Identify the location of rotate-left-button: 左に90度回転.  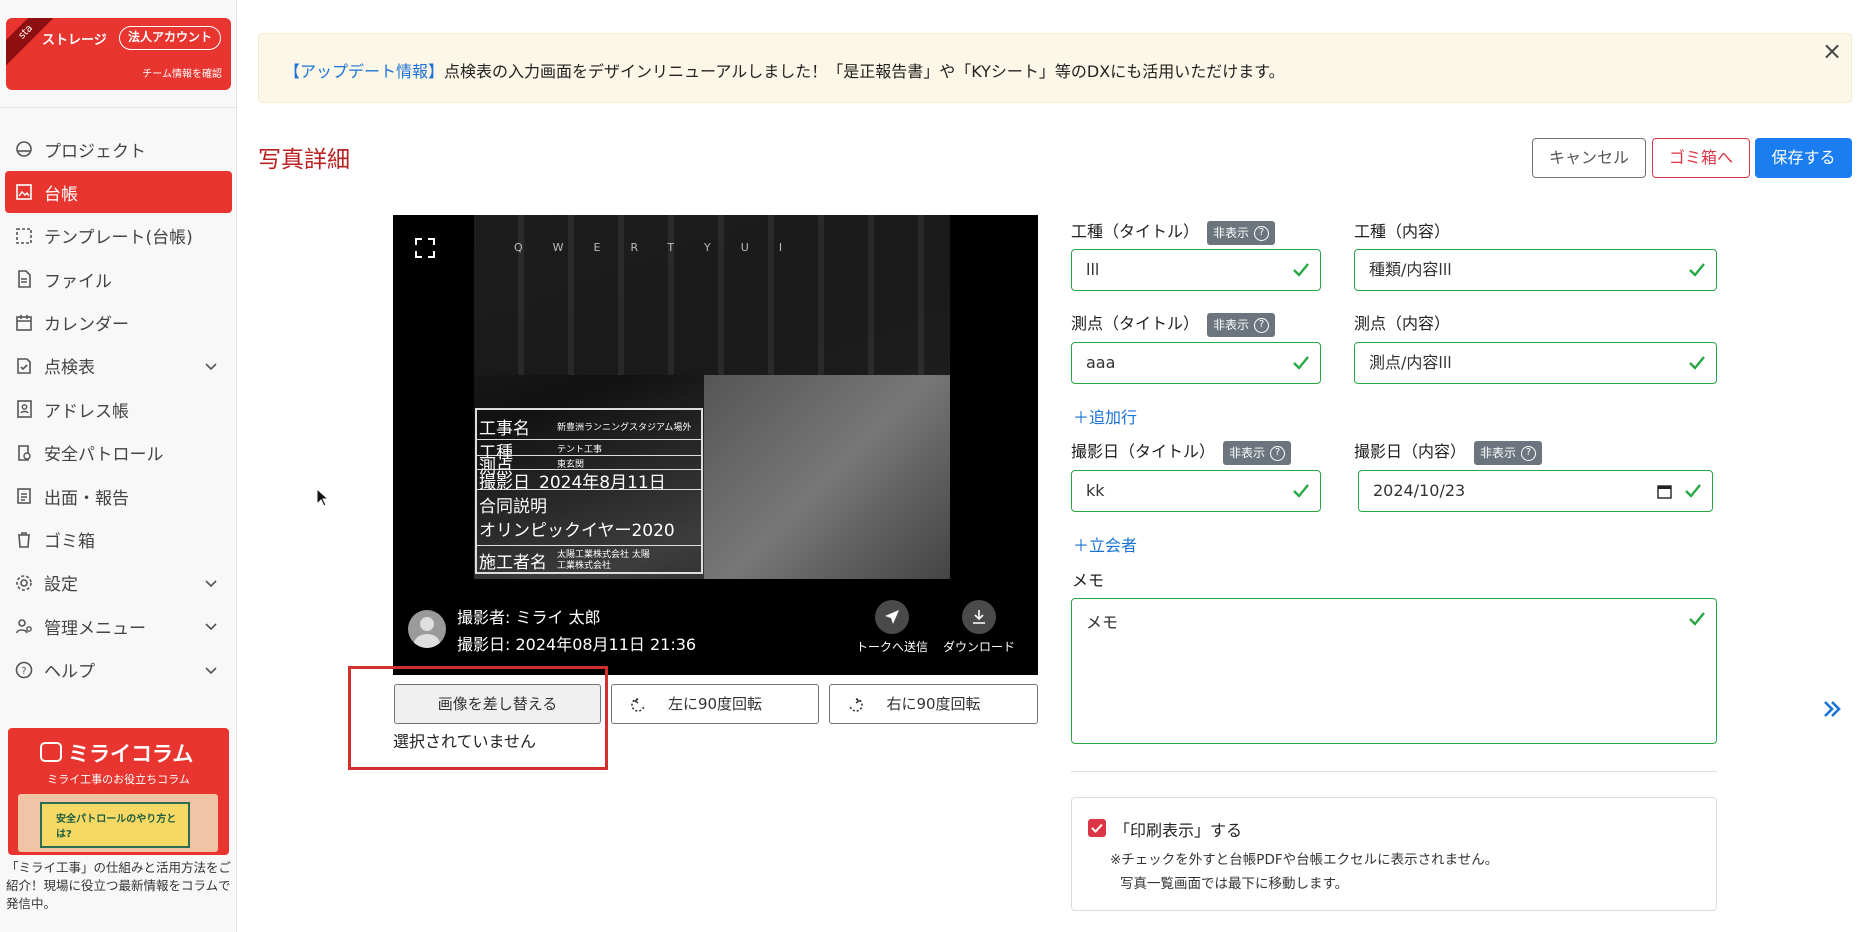
(715, 704).